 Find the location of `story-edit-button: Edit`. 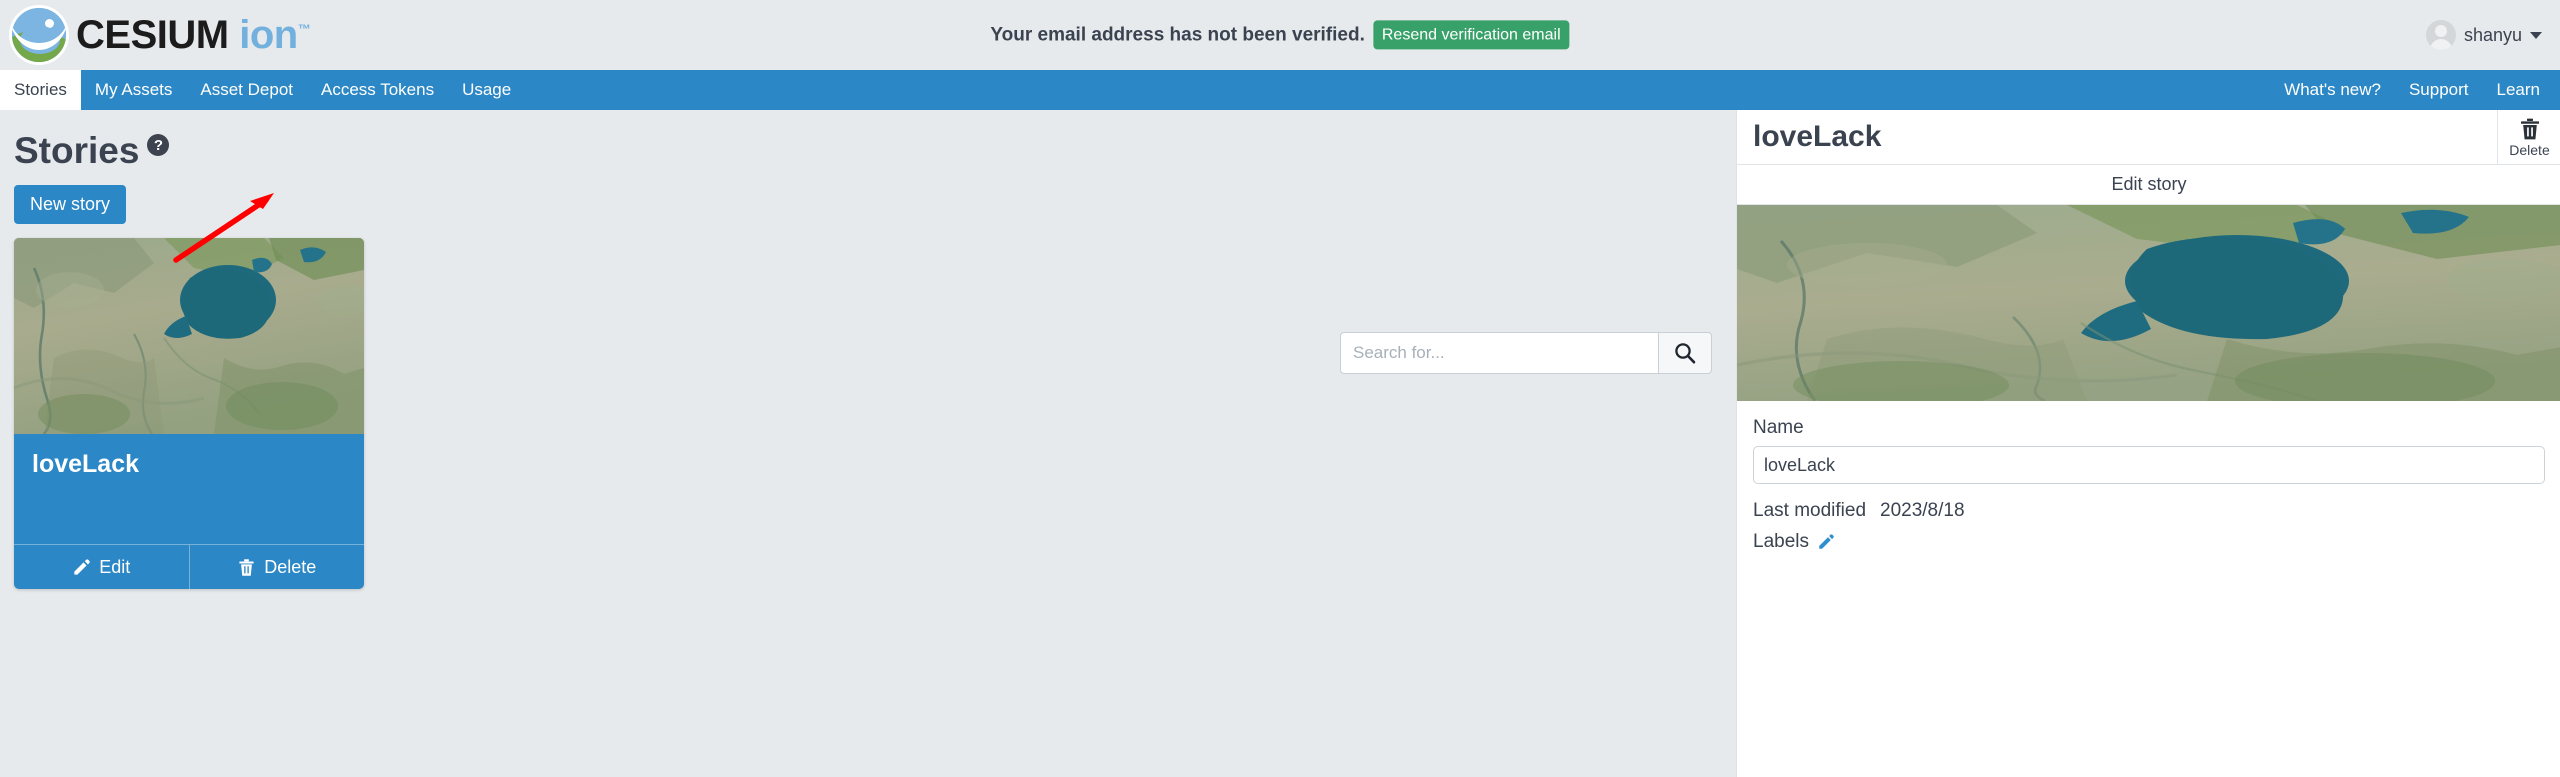

story-edit-button: Edit is located at coordinates (101, 567).